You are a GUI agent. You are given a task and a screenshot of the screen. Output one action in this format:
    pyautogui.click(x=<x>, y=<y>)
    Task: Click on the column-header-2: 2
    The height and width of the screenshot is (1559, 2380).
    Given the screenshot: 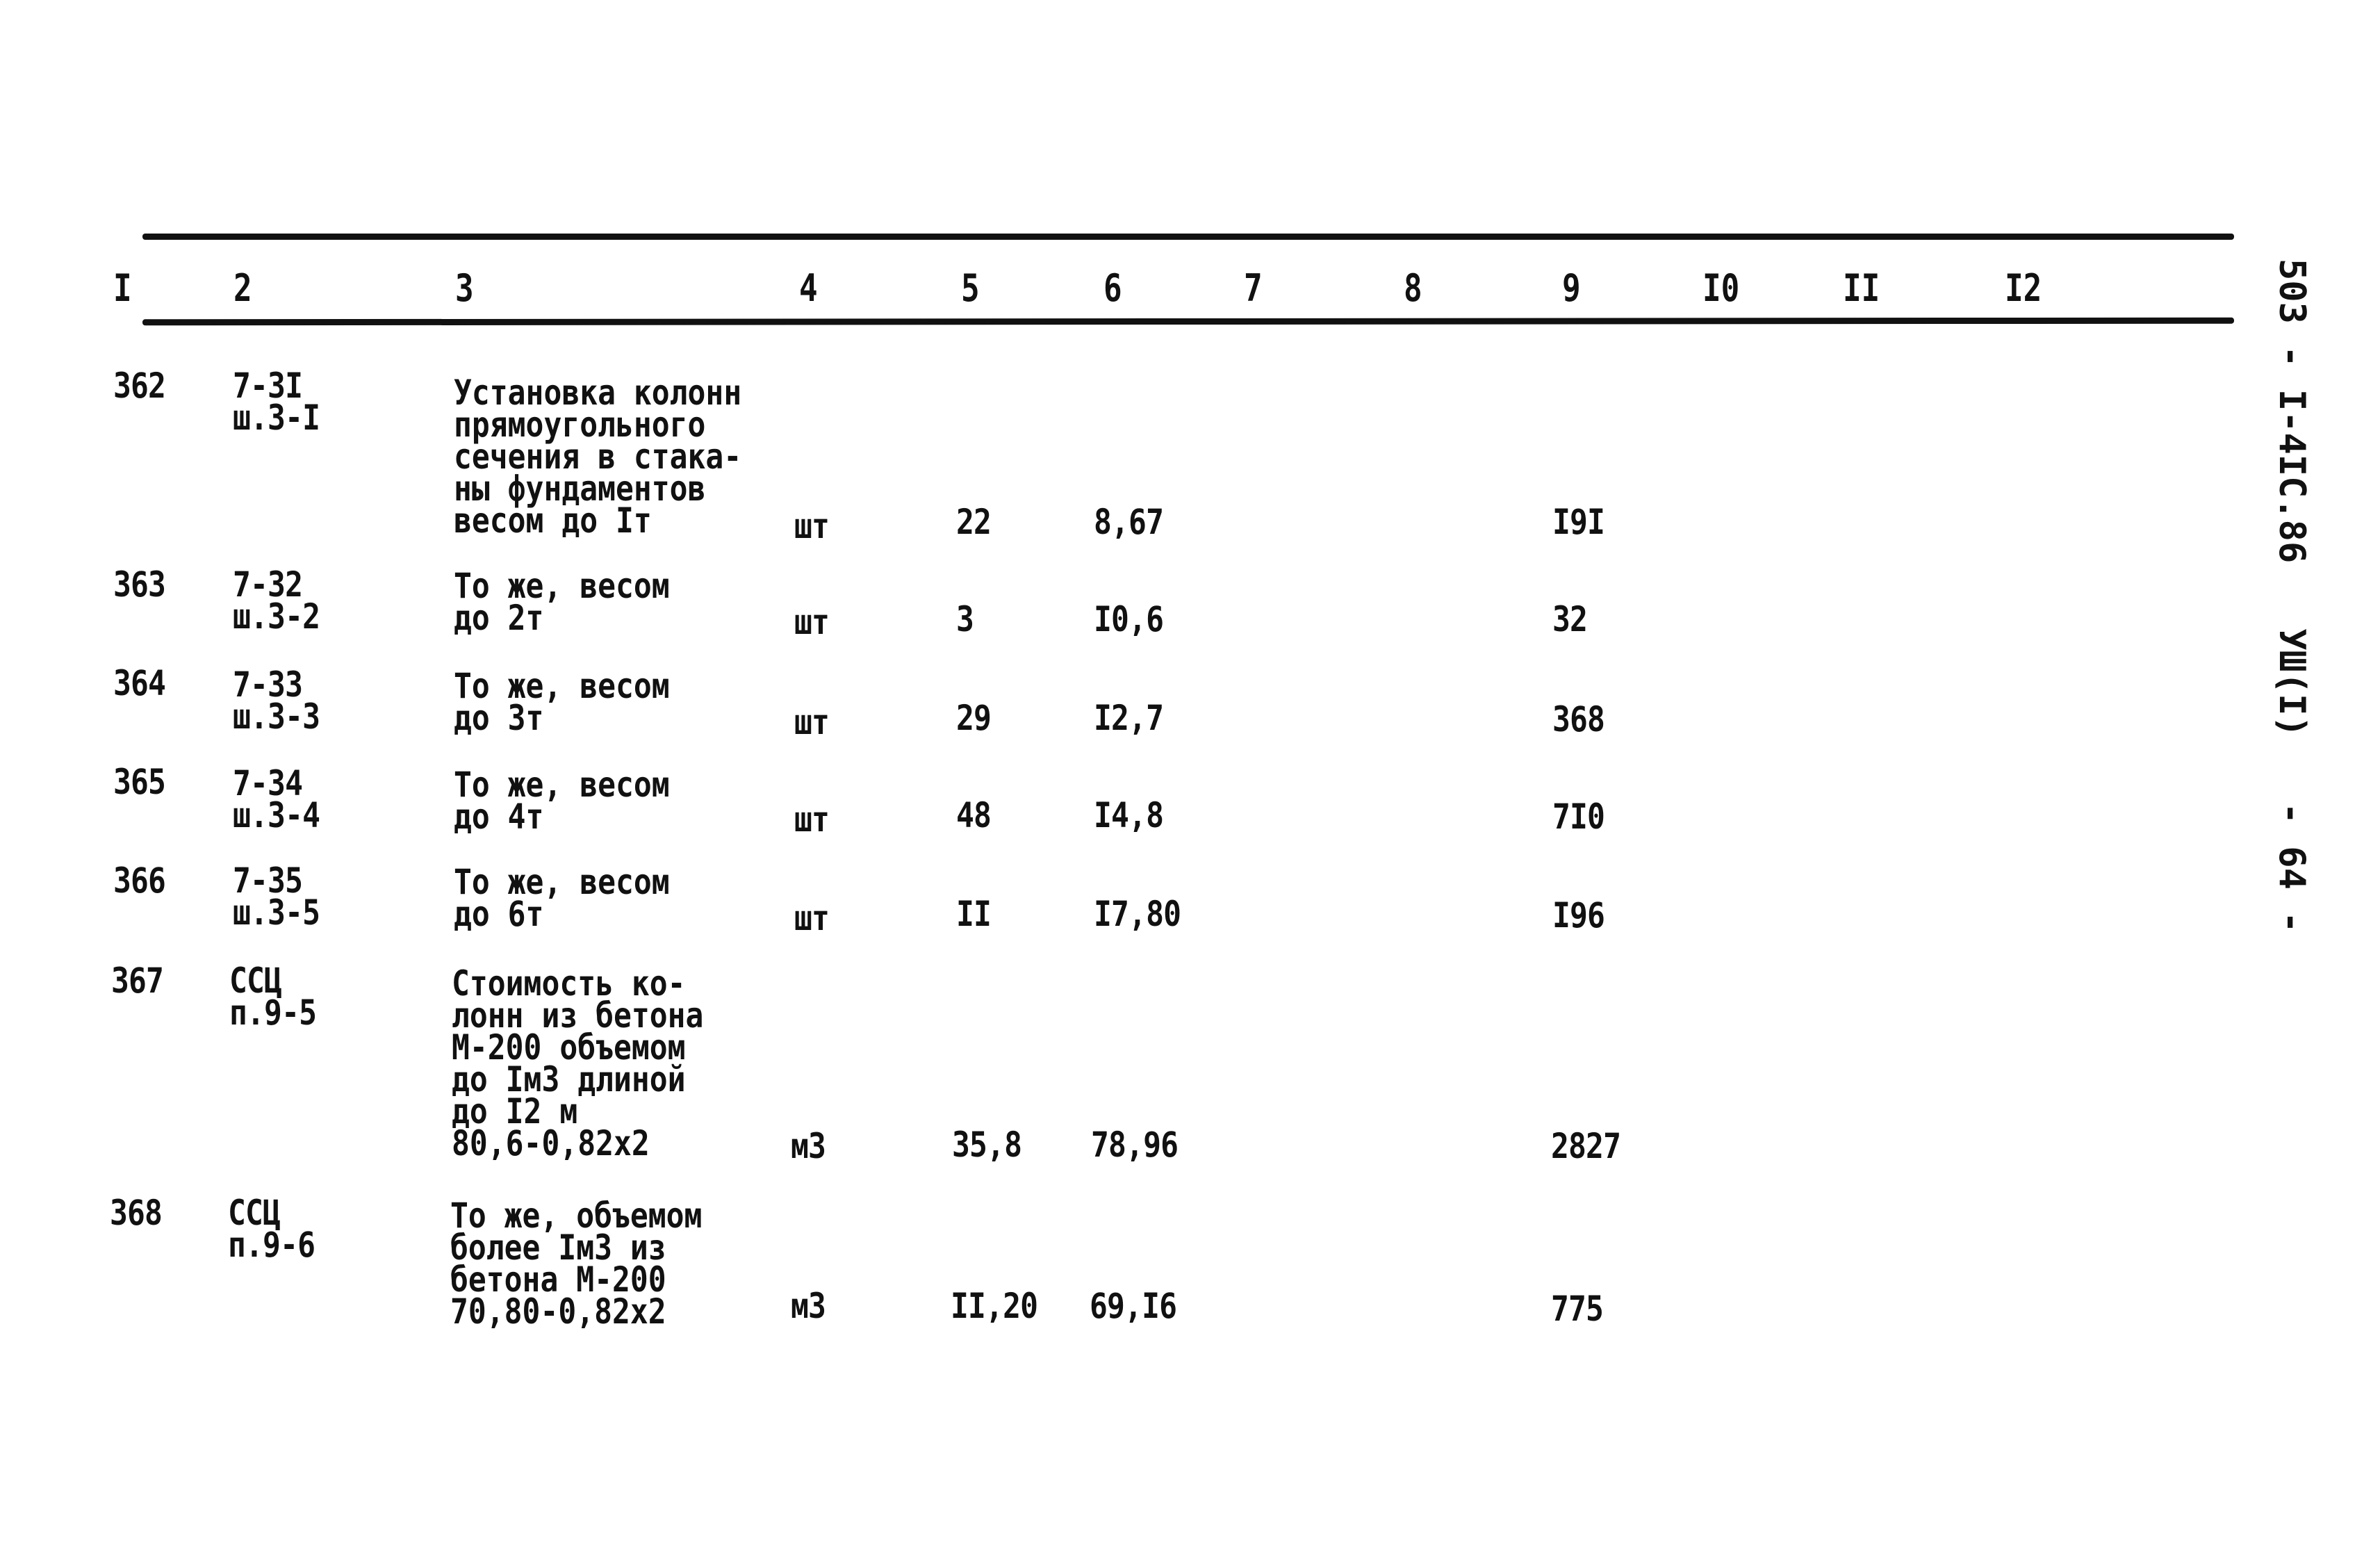 What is the action you would take?
    pyautogui.click(x=242, y=288)
    